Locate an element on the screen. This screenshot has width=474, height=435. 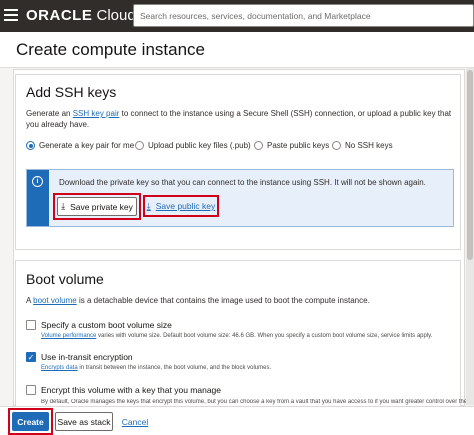
custom-boot-volume-size-label: Specify a custom boot volume size is located at coordinates (106, 325).